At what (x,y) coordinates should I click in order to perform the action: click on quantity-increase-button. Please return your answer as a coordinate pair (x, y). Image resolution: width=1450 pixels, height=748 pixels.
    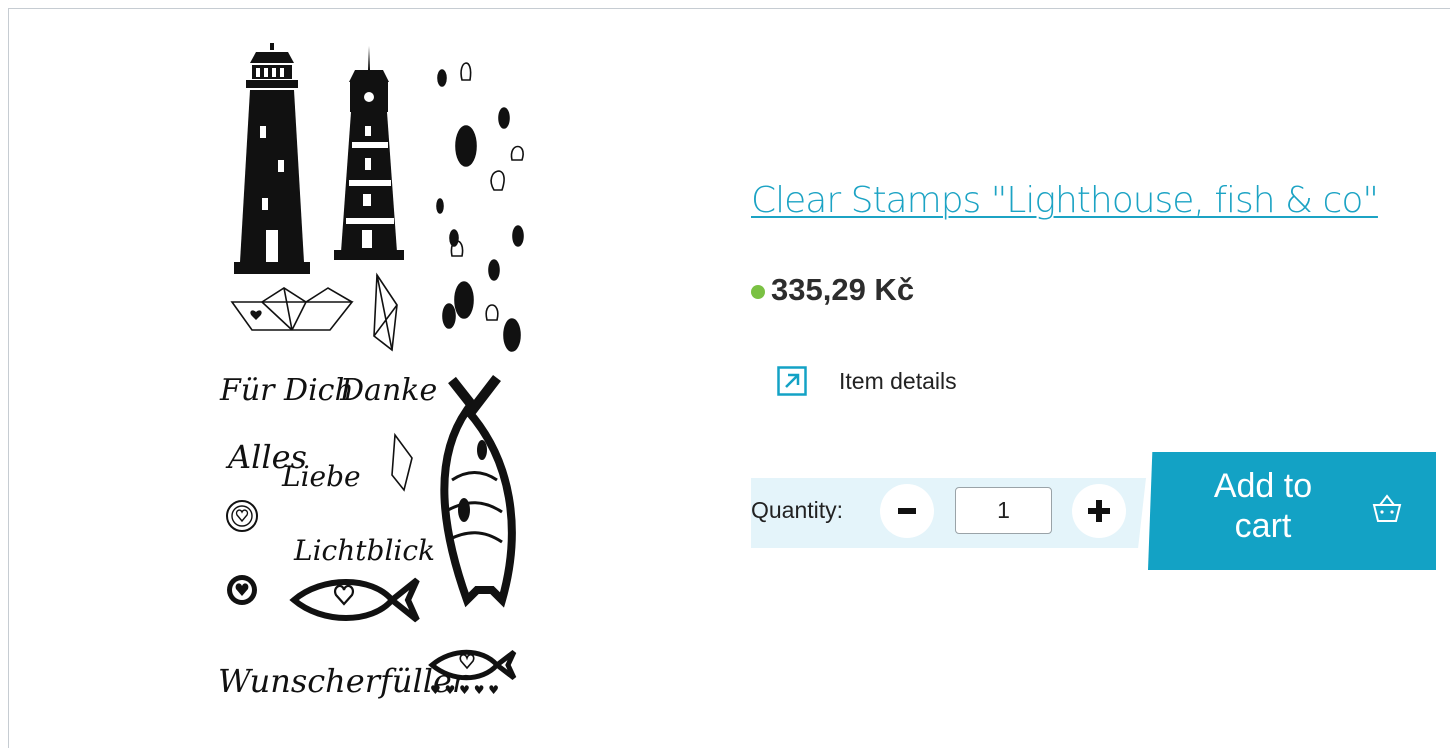
    Looking at the image, I should click on (1099, 511).